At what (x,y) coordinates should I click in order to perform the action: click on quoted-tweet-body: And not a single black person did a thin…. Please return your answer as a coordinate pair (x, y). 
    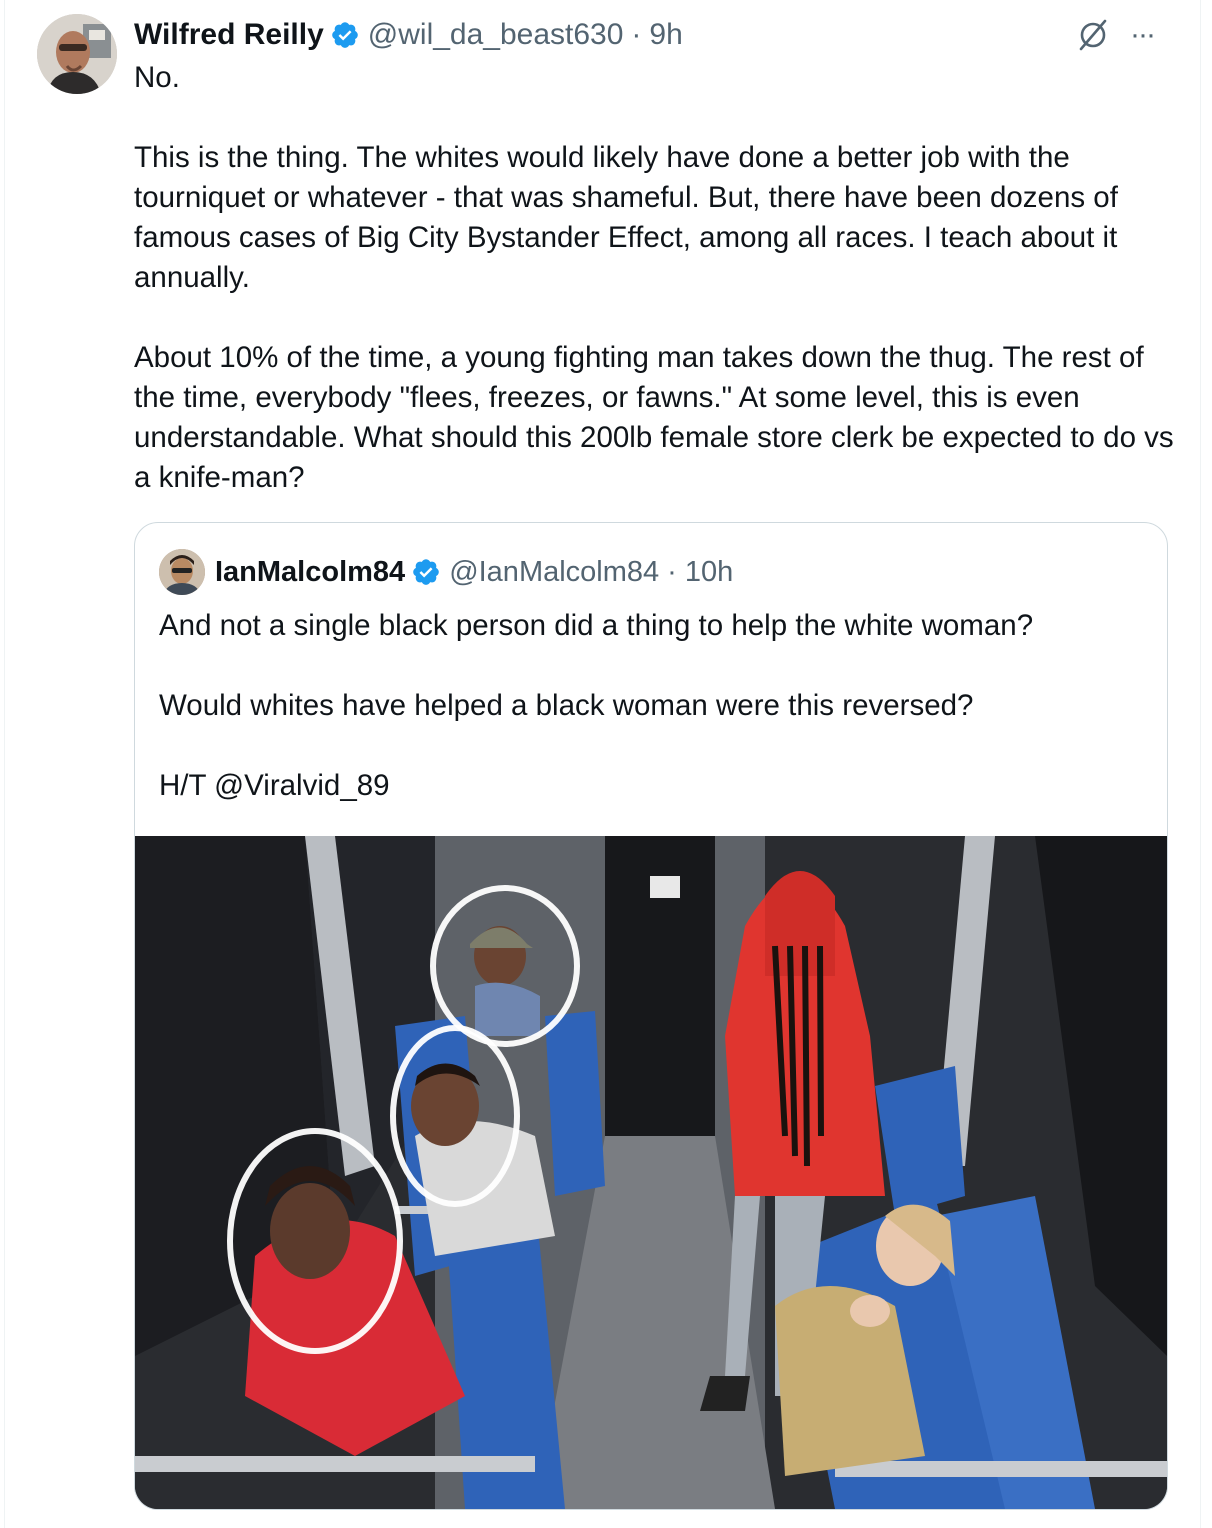
    Looking at the image, I should click on (654, 706).